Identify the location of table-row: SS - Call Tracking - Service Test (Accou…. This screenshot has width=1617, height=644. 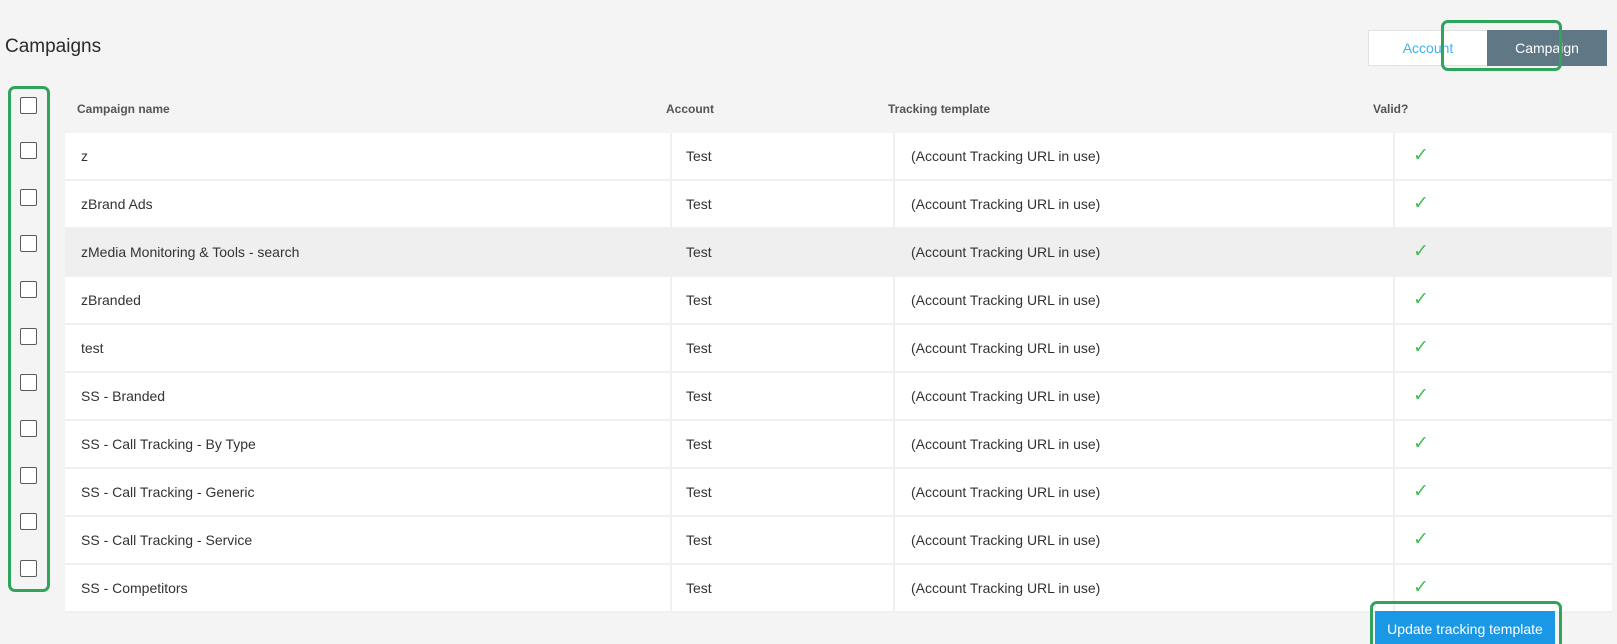
(838, 541).